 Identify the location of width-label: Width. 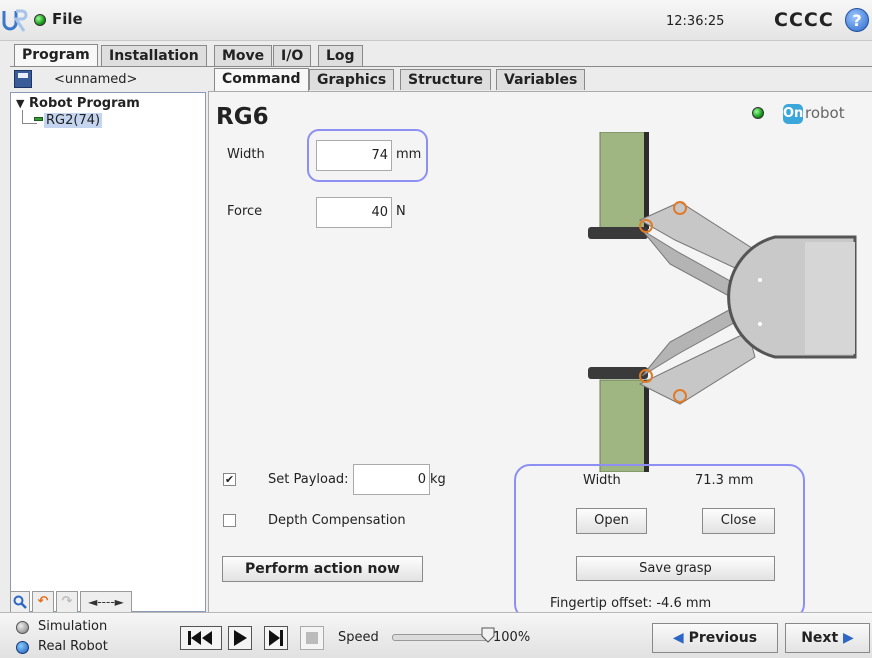
(246, 154).